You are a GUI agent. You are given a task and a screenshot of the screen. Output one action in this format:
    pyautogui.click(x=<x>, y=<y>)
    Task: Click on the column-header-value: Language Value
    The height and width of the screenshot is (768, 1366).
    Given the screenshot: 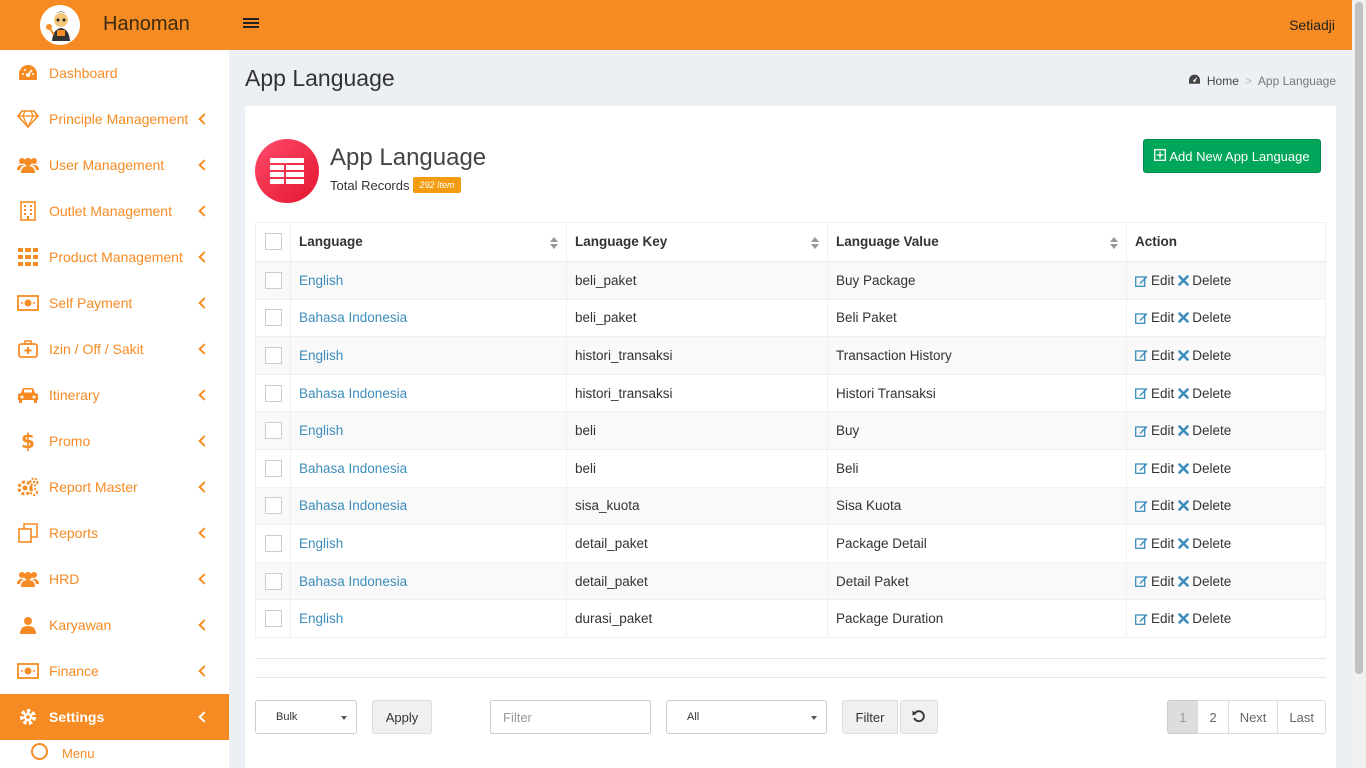 What is the action you would take?
    pyautogui.click(x=977, y=242)
    